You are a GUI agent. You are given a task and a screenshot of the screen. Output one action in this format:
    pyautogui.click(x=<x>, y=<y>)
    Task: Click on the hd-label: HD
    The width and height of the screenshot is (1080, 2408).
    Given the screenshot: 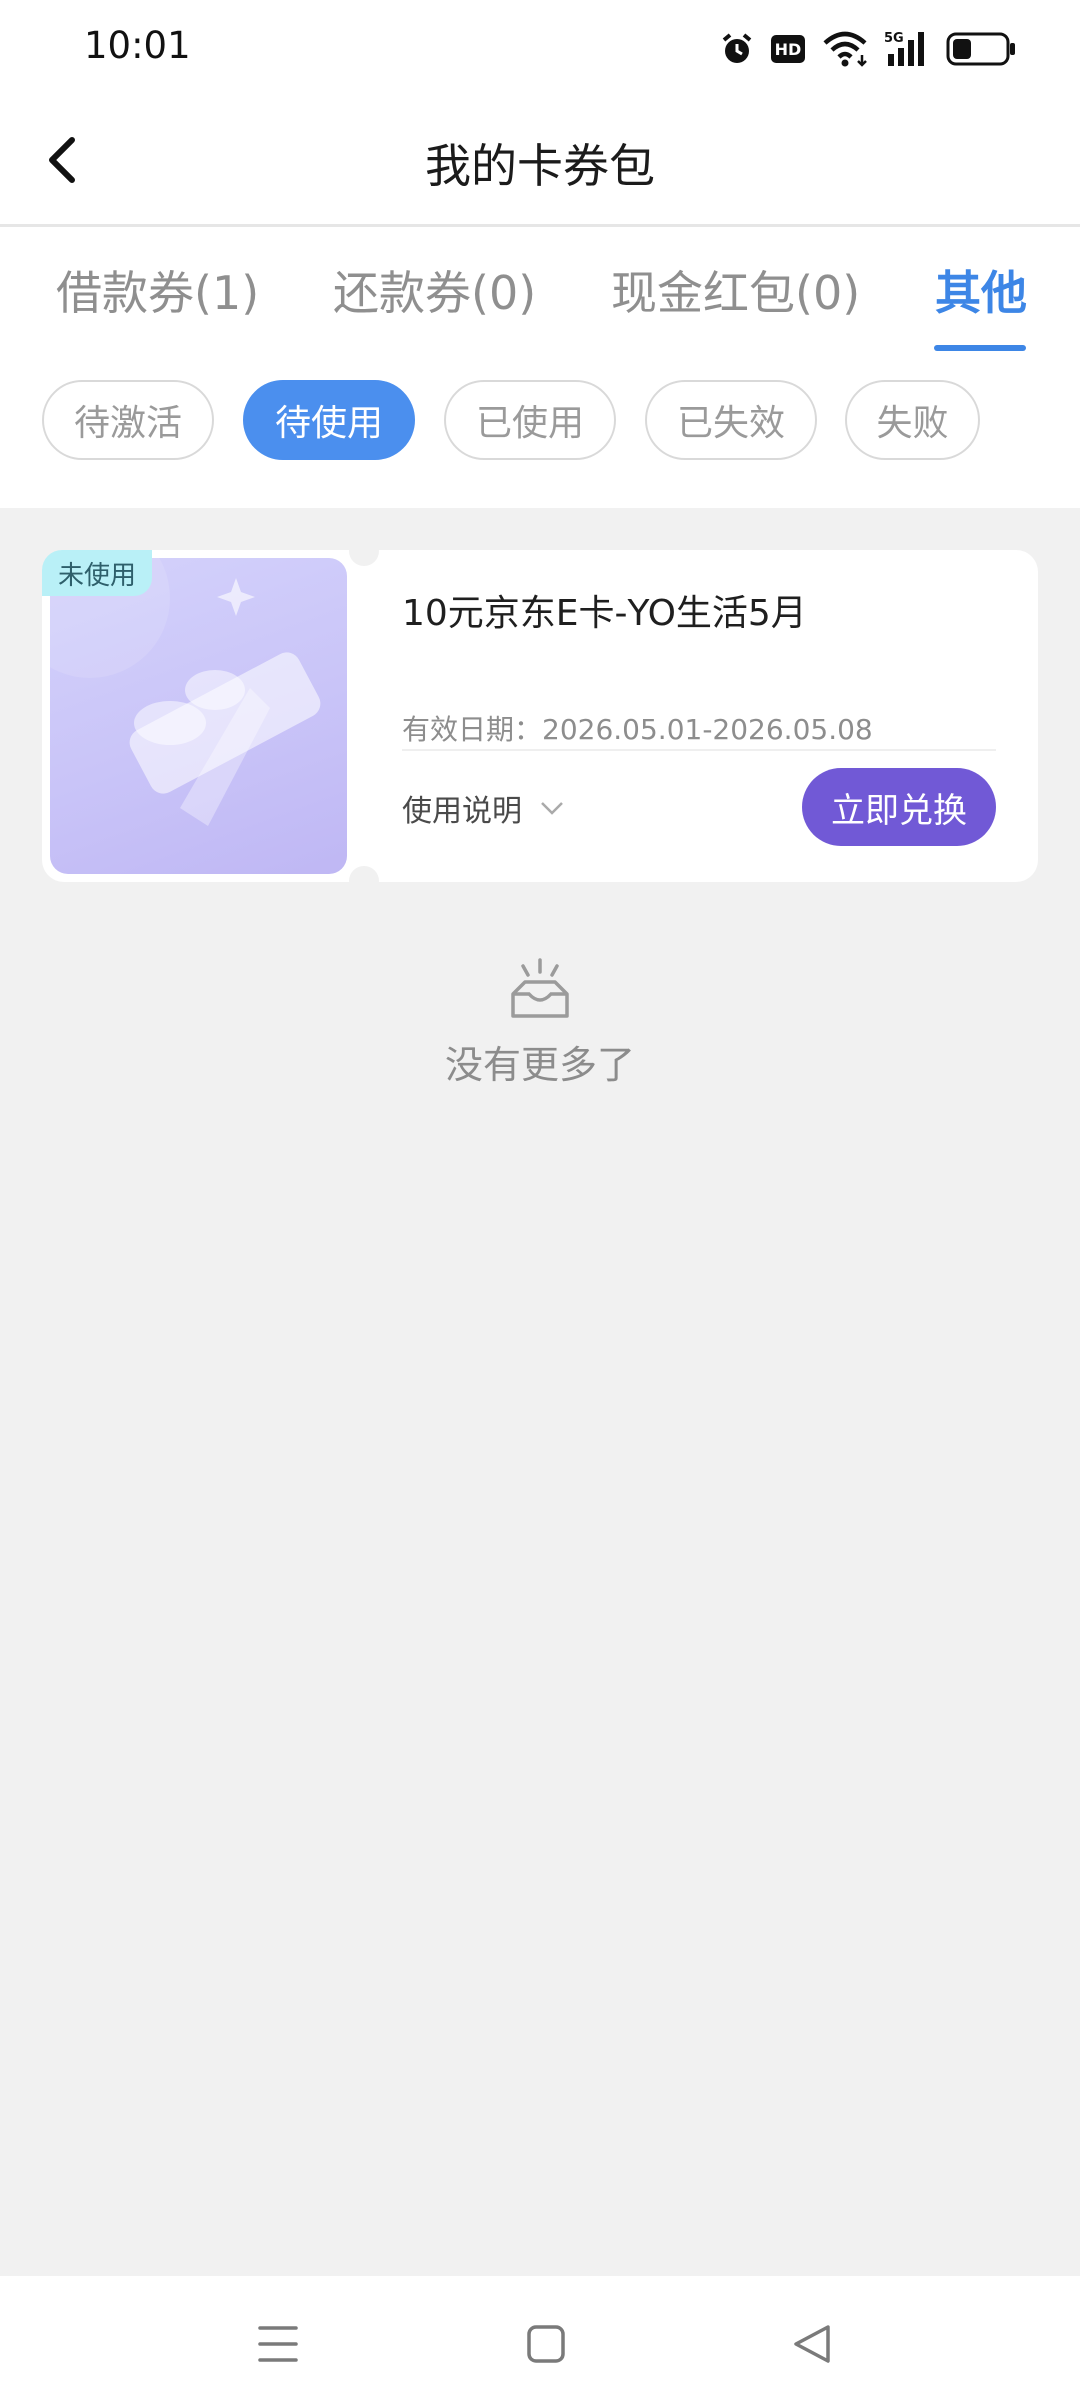 What is the action you would take?
    pyautogui.click(x=788, y=49)
    